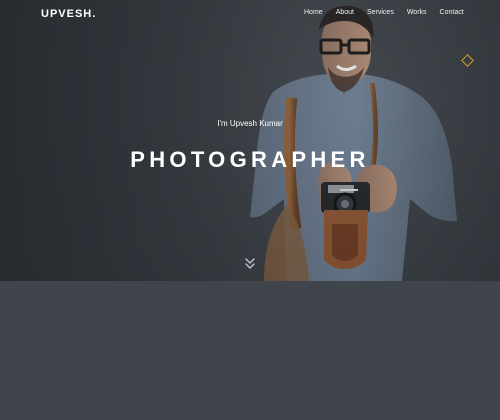  What do you see at coordinates (345, 12) in the screenshot?
I see `nav-about: About` at bounding box center [345, 12].